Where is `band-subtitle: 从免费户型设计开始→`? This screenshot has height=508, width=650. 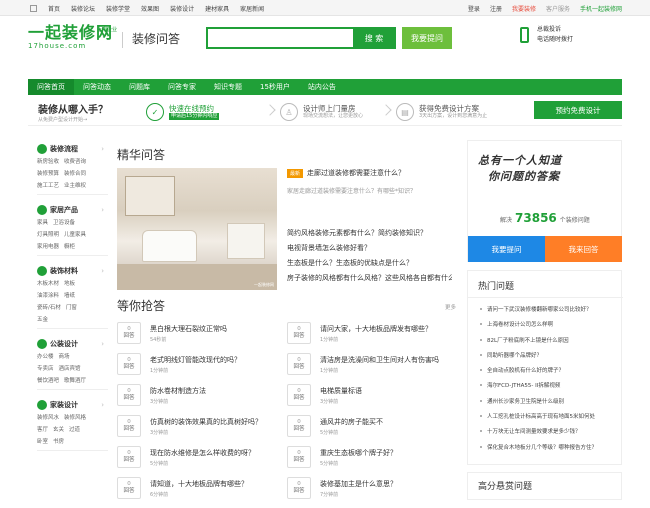
band-subtitle: 从免费户型设计开始→ is located at coordinates (62, 119).